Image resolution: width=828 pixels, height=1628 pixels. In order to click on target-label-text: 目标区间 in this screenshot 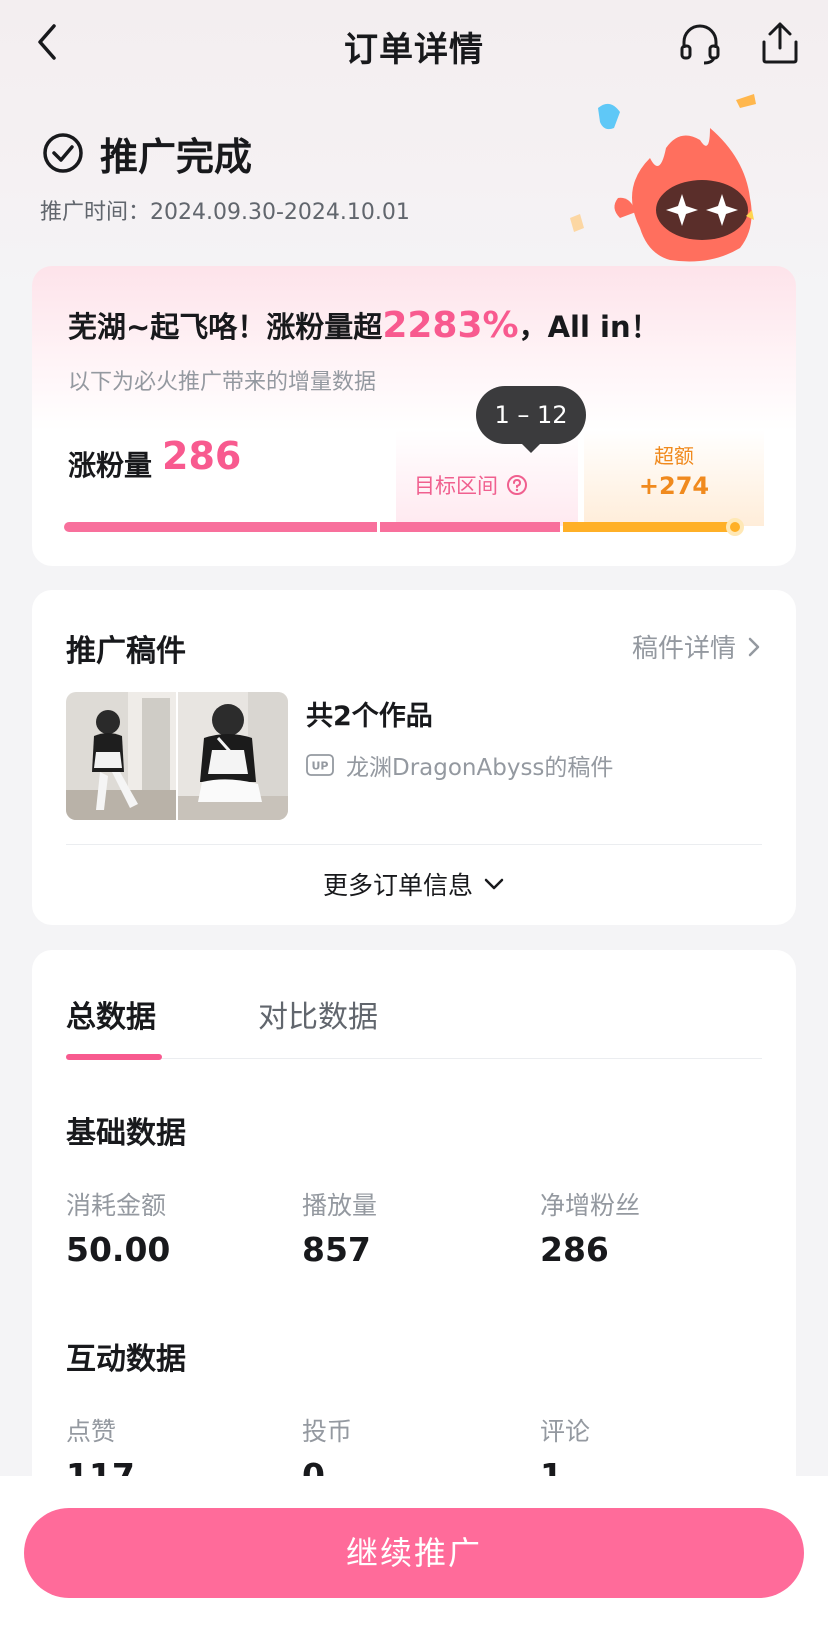, I will do `click(456, 486)`.